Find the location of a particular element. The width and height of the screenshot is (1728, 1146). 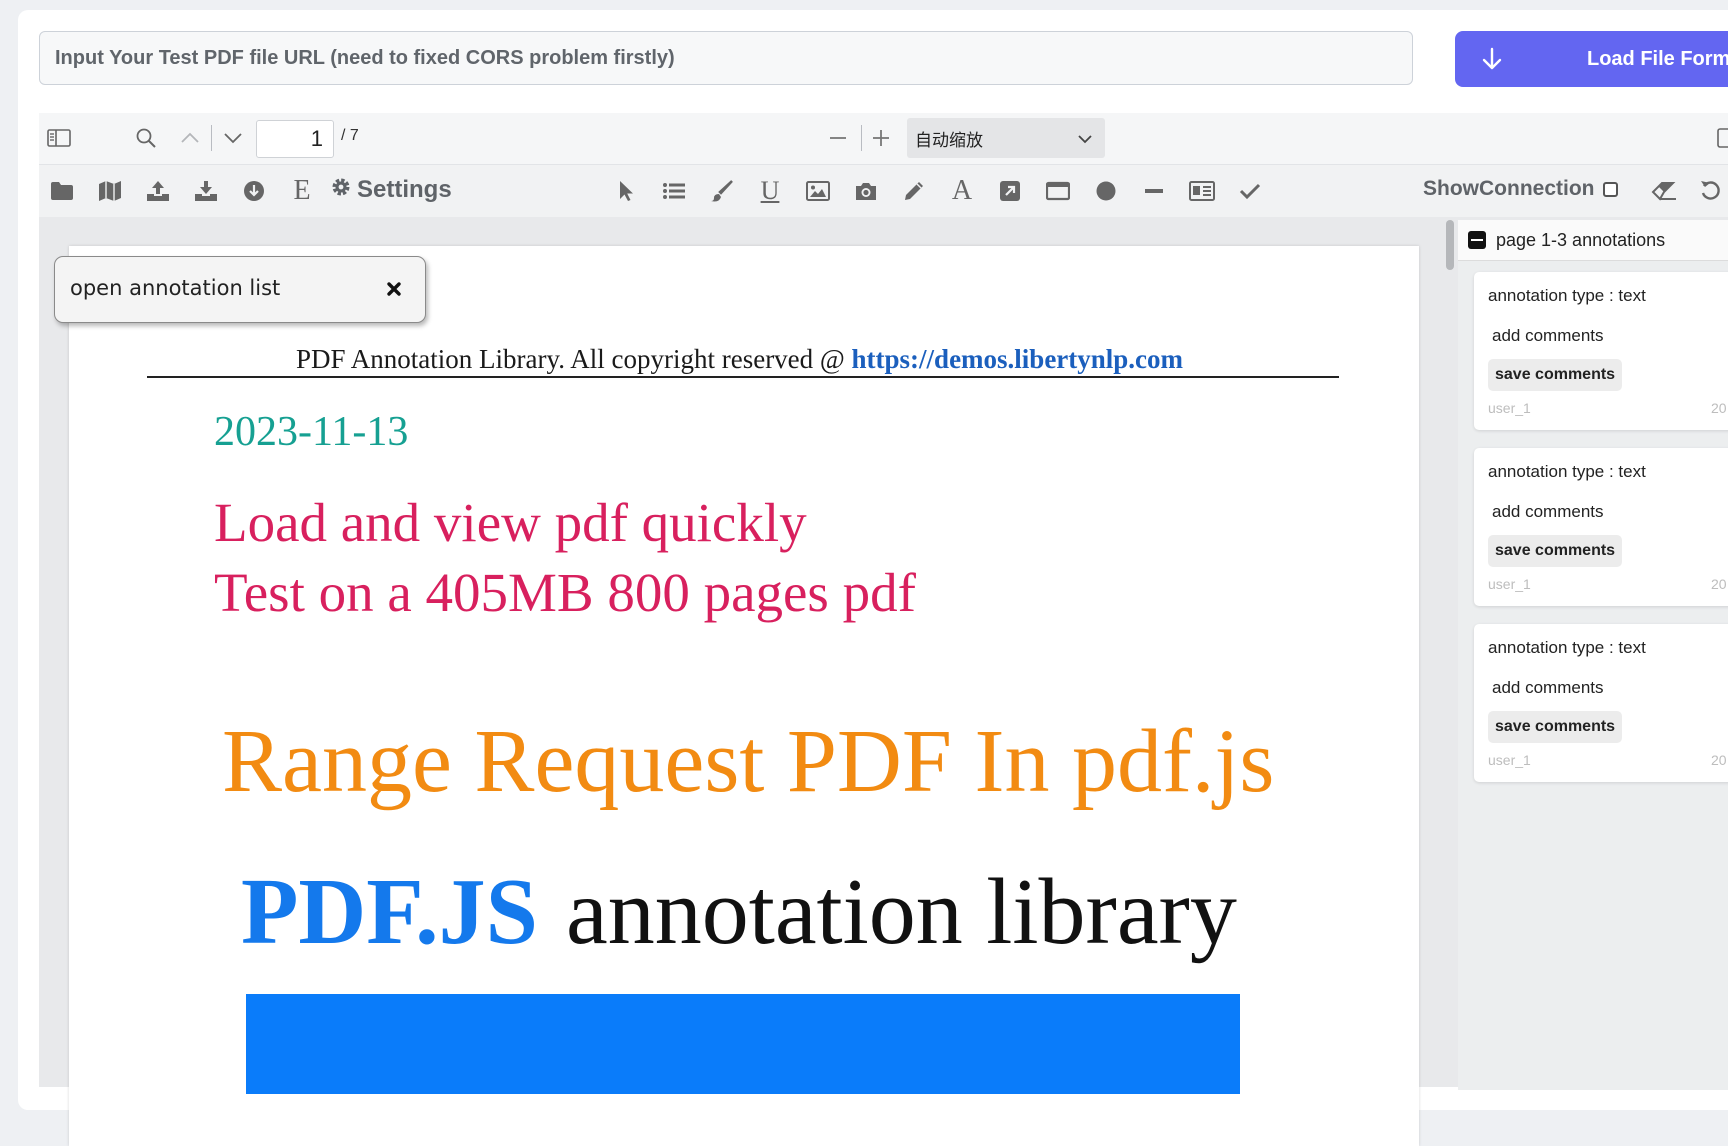

viewer-toolbar: / 7 自动缩放 is located at coordinates (883, 139).